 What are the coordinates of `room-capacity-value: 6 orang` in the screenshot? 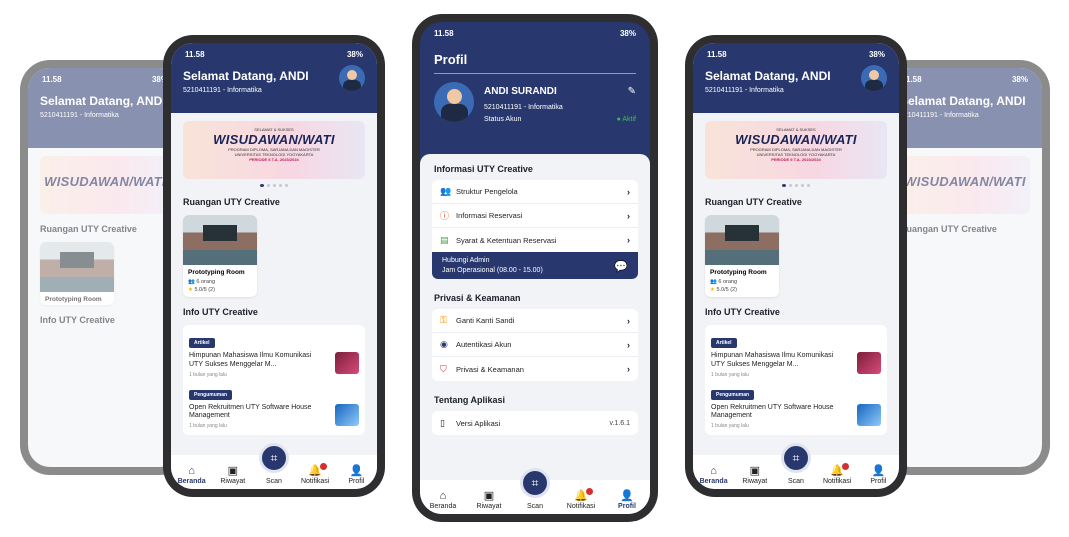 It's located at (728, 282).